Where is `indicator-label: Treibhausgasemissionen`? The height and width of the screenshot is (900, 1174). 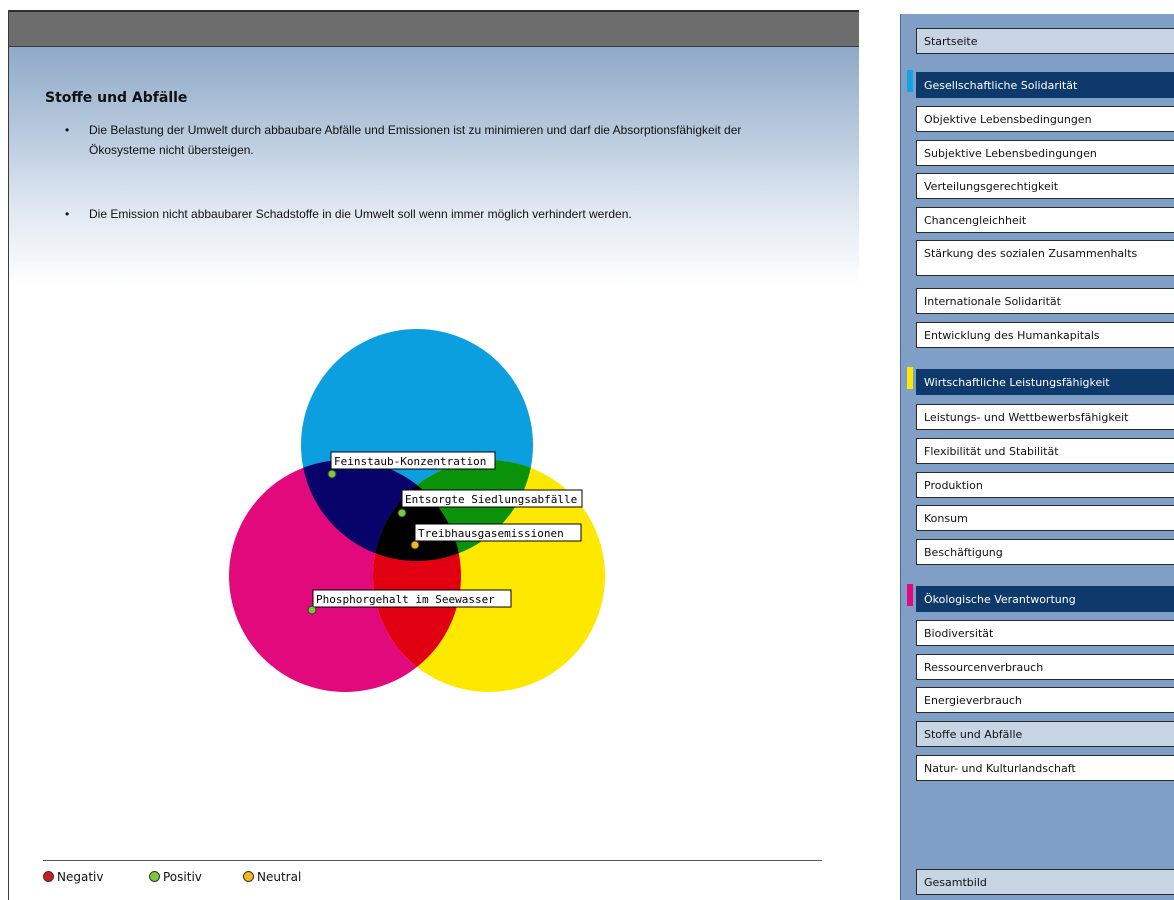
indicator-label: Treibhausgasemissionen is located at coordinates (491, 533).